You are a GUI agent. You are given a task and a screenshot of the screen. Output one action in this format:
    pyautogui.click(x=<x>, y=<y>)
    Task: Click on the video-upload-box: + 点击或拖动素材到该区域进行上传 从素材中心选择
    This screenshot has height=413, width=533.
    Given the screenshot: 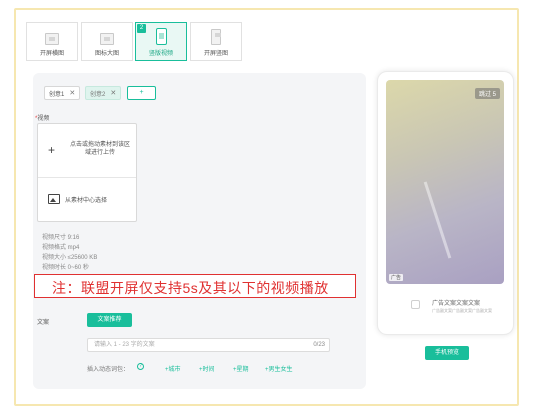 What is the action you would take?
    pyautogui.click(x=87, y=172)
    